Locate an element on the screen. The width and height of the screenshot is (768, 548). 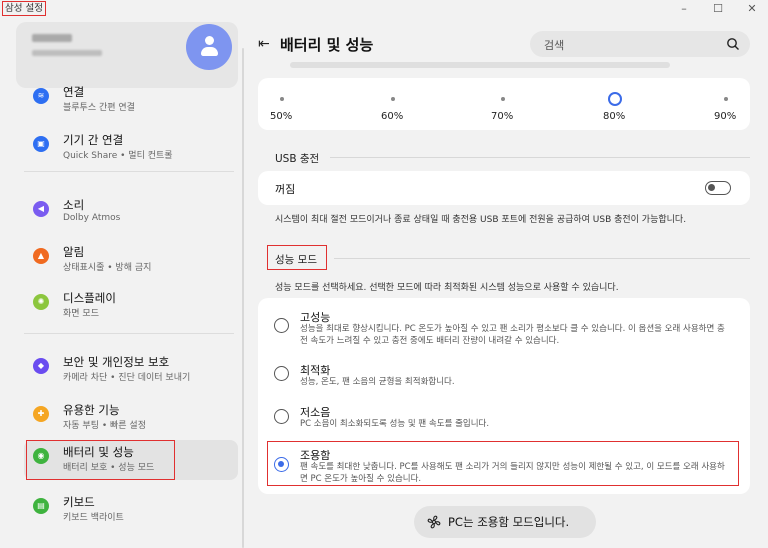
slider-thumb is located at coordinates (615, 99).